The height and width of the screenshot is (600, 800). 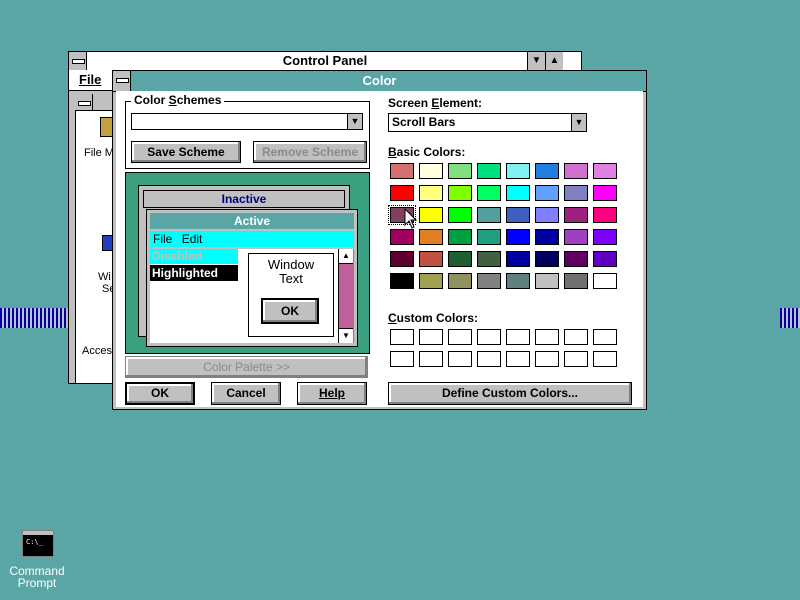 I want to click on color-dialog-titlebar: Color, so click(x=379, y=81).